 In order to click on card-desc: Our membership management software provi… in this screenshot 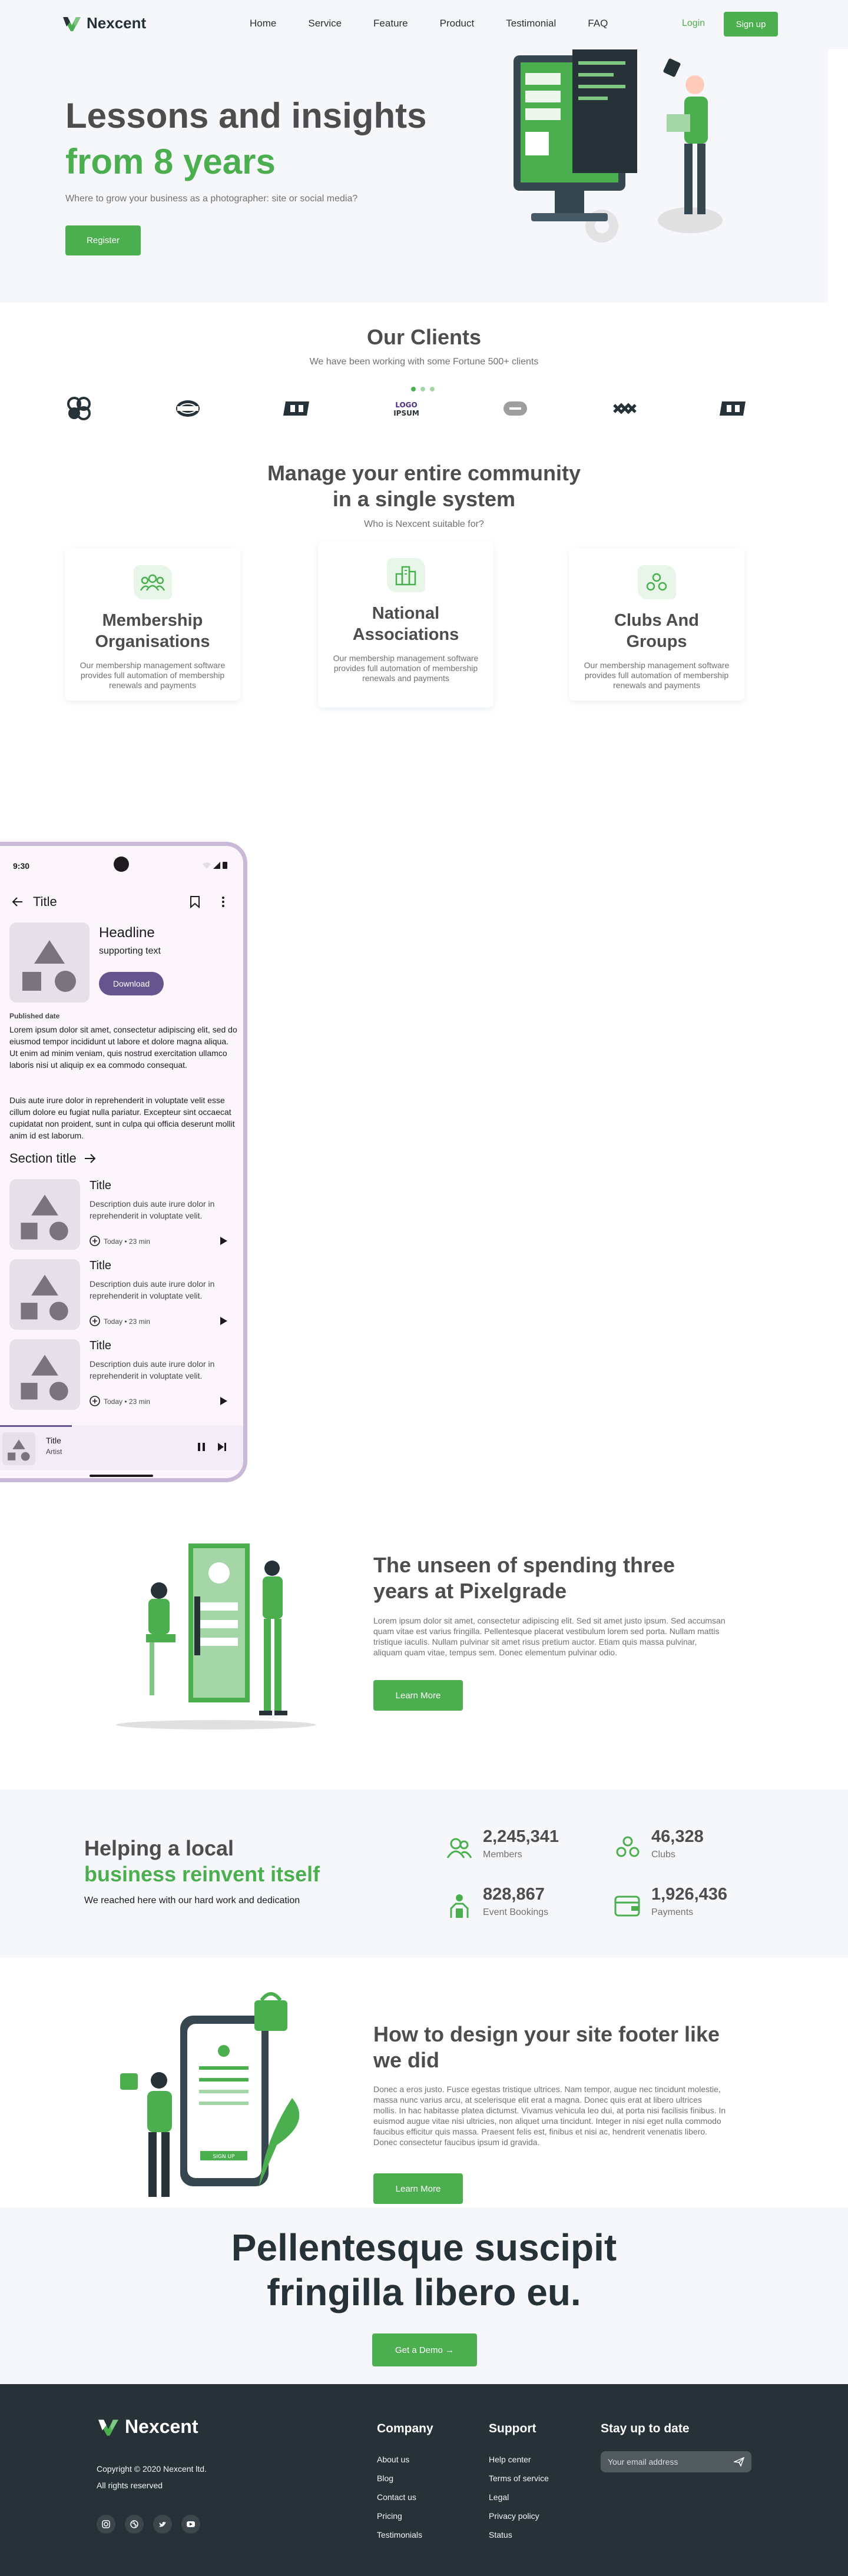, I will do `click(657, 675)`.